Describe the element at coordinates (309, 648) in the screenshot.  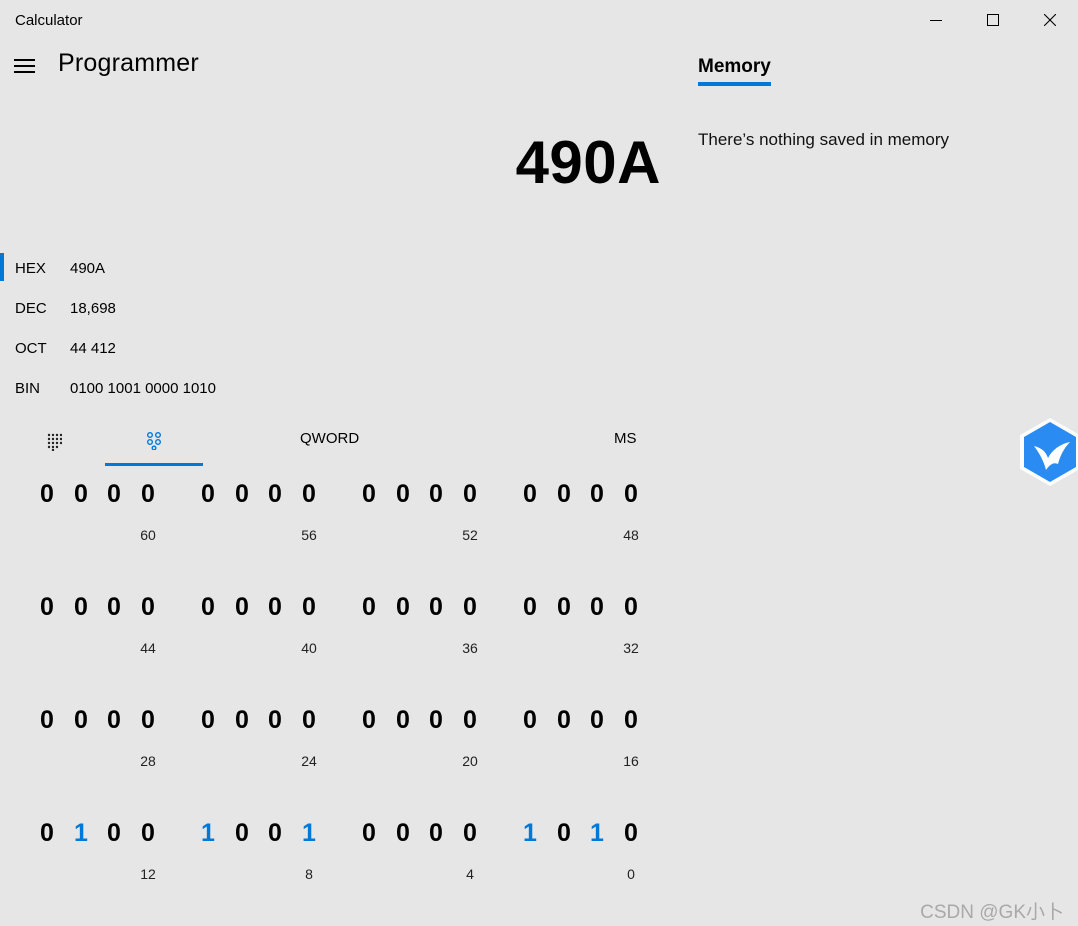
I see `bit-position-label: 40` at that location.